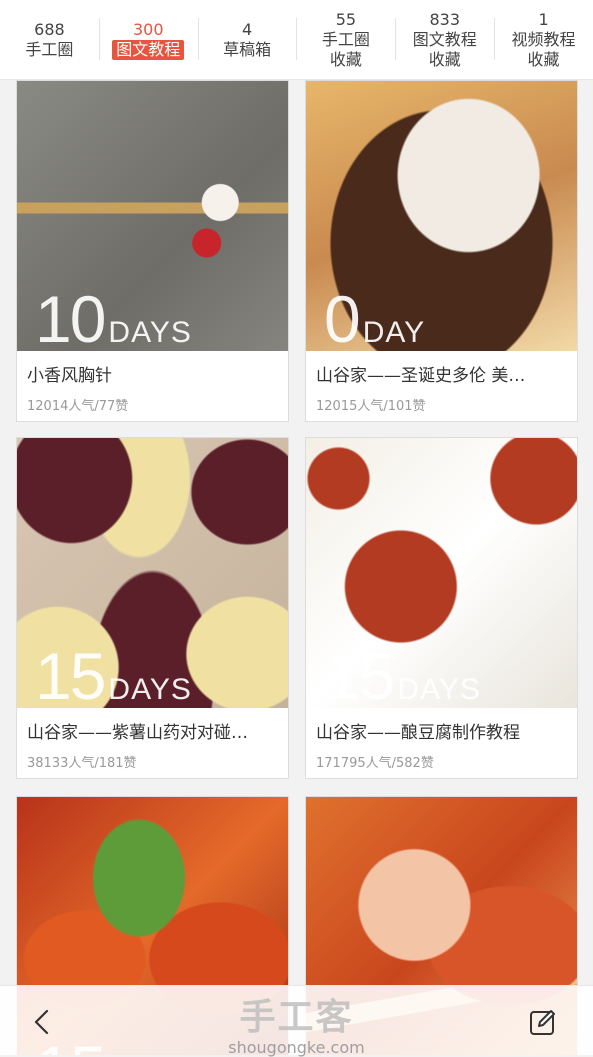 Image resolution: width=593 pixels, height=1057 pixels. I want to click on edit-icon, so click(542, 1022).